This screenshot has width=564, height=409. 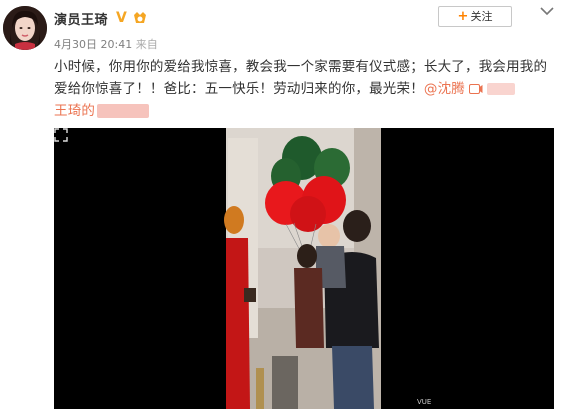 I want to click on post-source: 来自, so click(x=146, y=44).